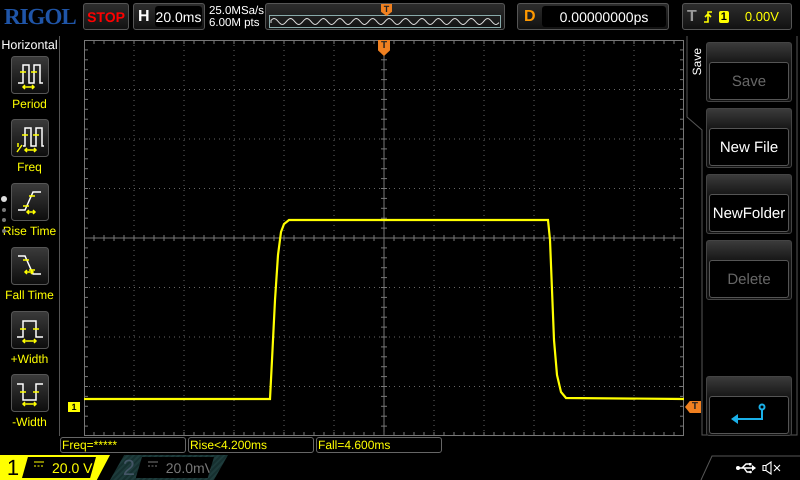 The image size is (800, 480). I want to click on measure-button: Fall Time, so click(30, 277).